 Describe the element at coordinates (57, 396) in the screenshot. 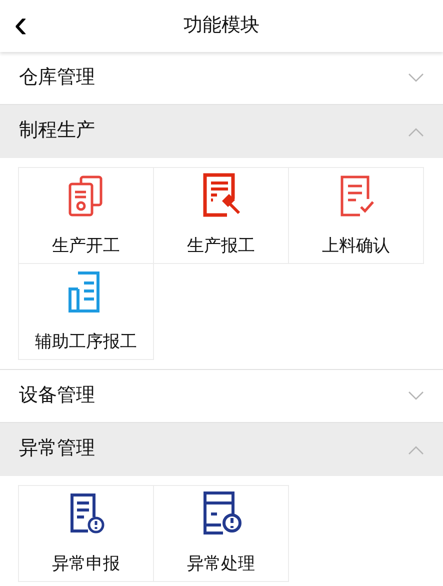

I see `section-title: 设备管理` at that location.